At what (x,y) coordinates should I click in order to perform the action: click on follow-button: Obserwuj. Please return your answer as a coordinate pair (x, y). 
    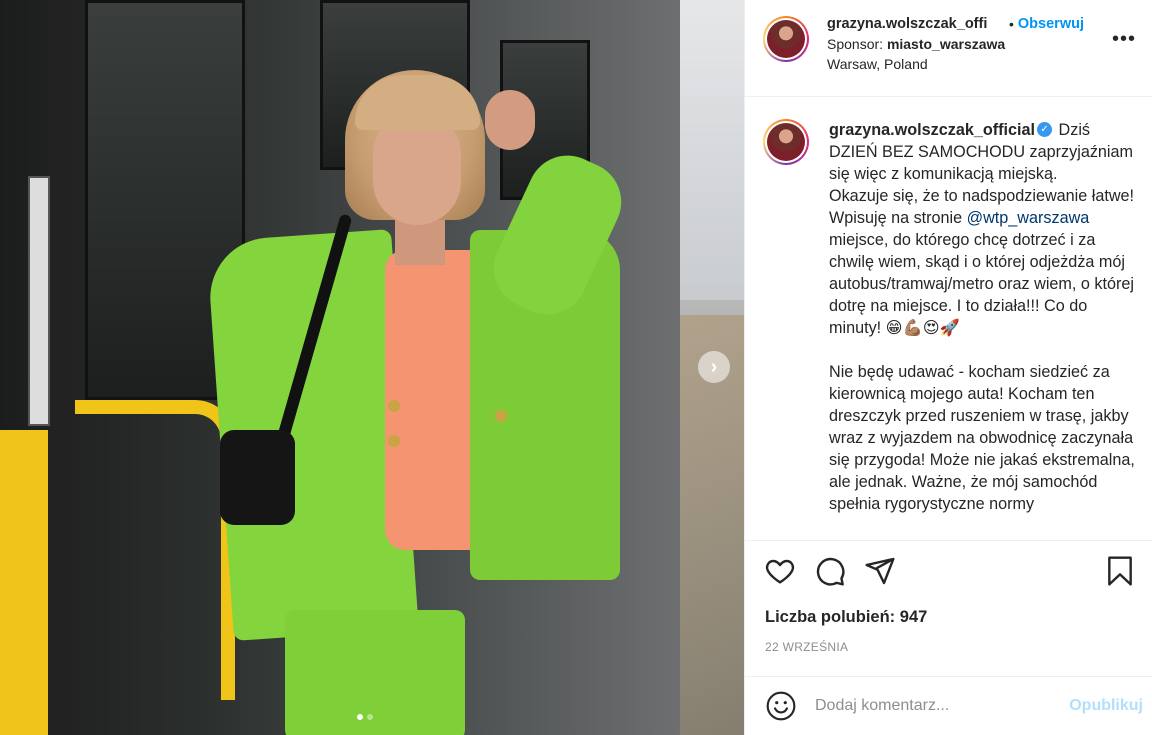
    Looking at the image, I should click on (1051, 24).